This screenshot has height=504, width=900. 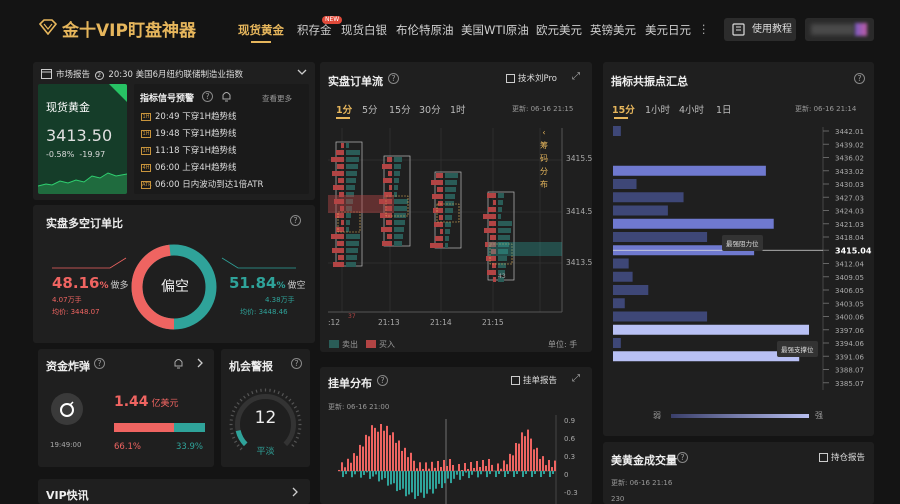 I want to click on long-avg-price: 均价: 3448.07, so click(x=76, y=312).